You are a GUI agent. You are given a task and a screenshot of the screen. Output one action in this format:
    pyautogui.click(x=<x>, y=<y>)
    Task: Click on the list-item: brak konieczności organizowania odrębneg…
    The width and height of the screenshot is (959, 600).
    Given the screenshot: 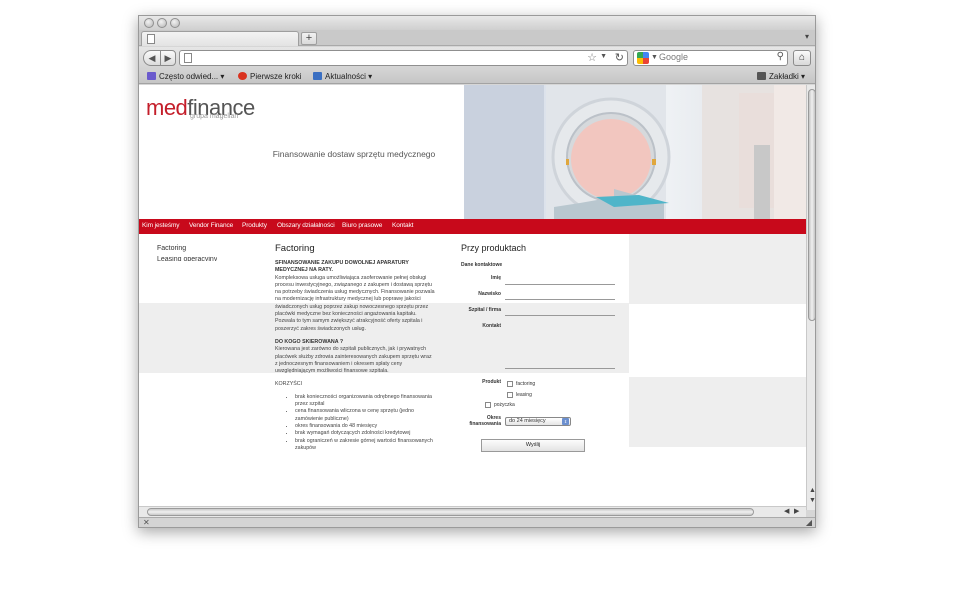 What is the action you would take?
    pyautogui.click(x=365, y=401)
    